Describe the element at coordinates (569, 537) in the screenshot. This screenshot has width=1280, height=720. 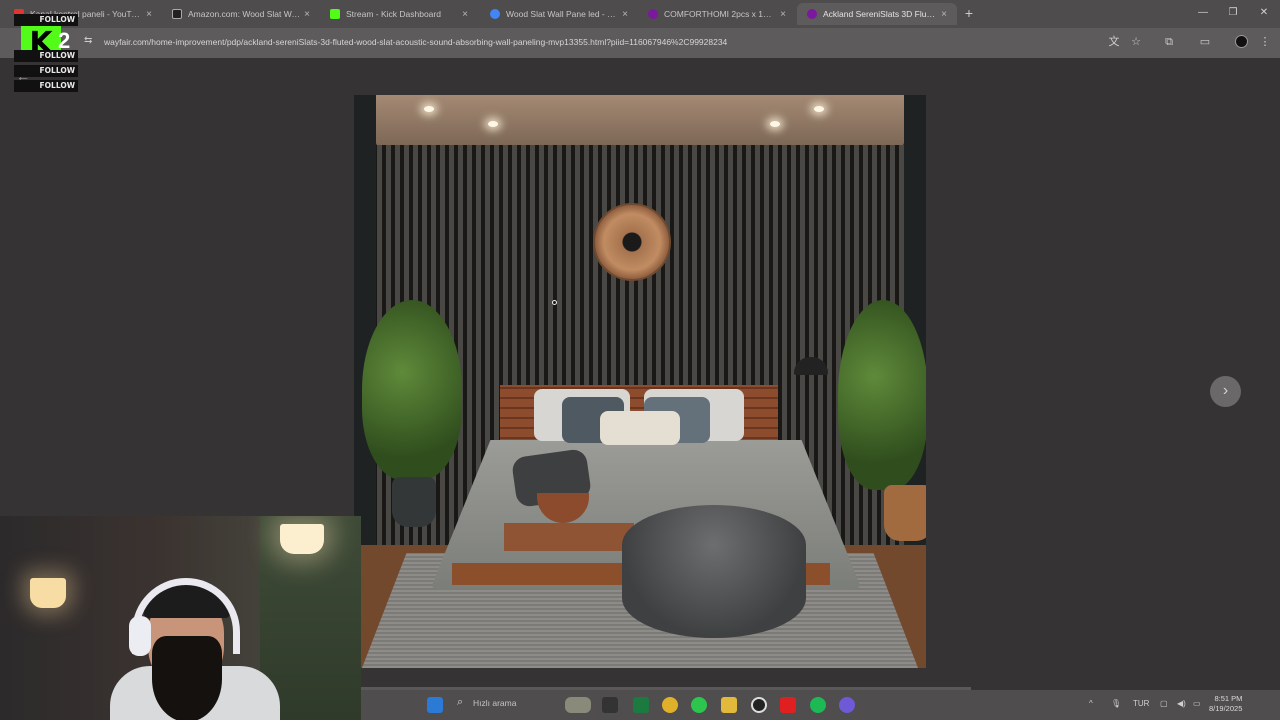
I see `wooden-bench` at that location.